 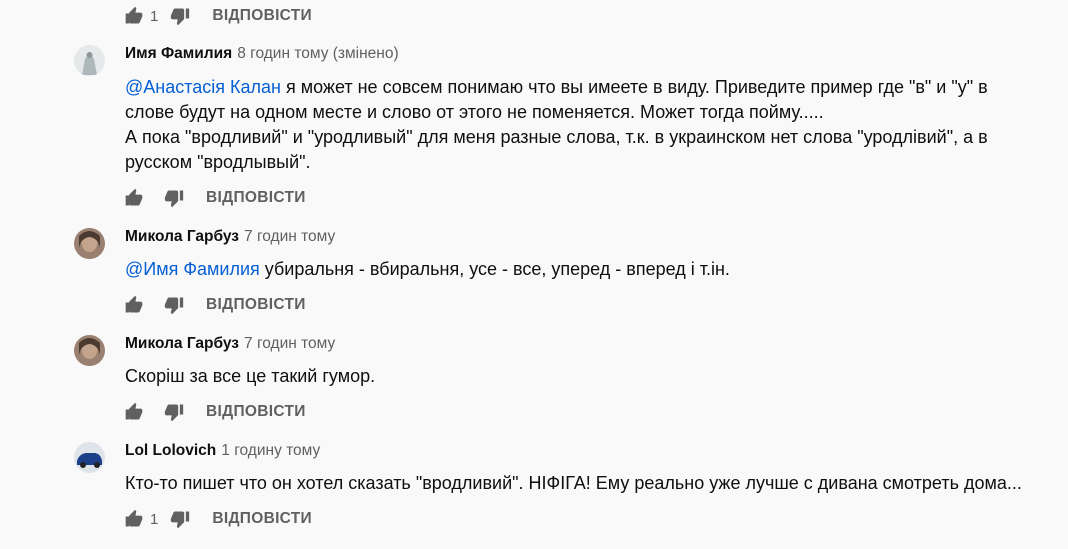 What do you see at coordinates (575, 376) in the screenshot?
I see `comment-text: Скоріш за все це такий гумор.` at bounding box center [575, 376].